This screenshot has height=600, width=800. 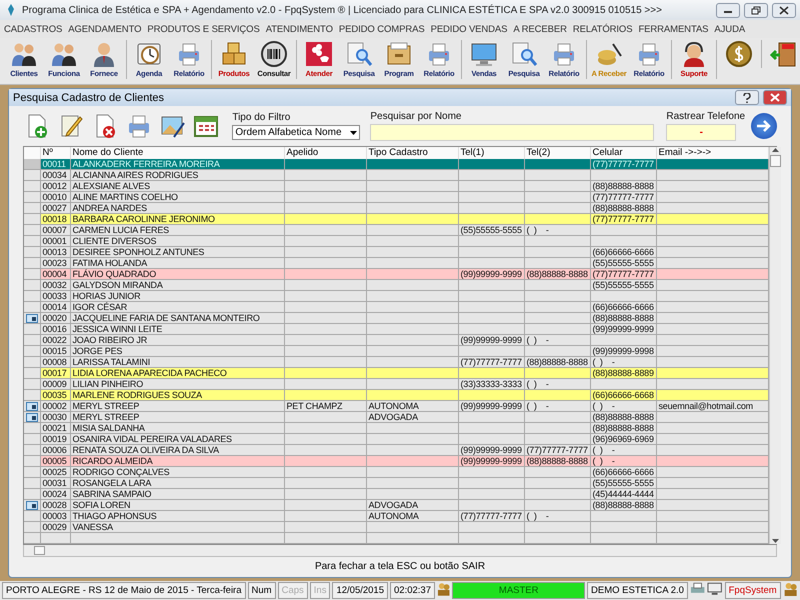 What do you see at coordinates (540, 29) in the screenshot?
I see `menu-item: A RECEBER` at bounding box center [540, 29].